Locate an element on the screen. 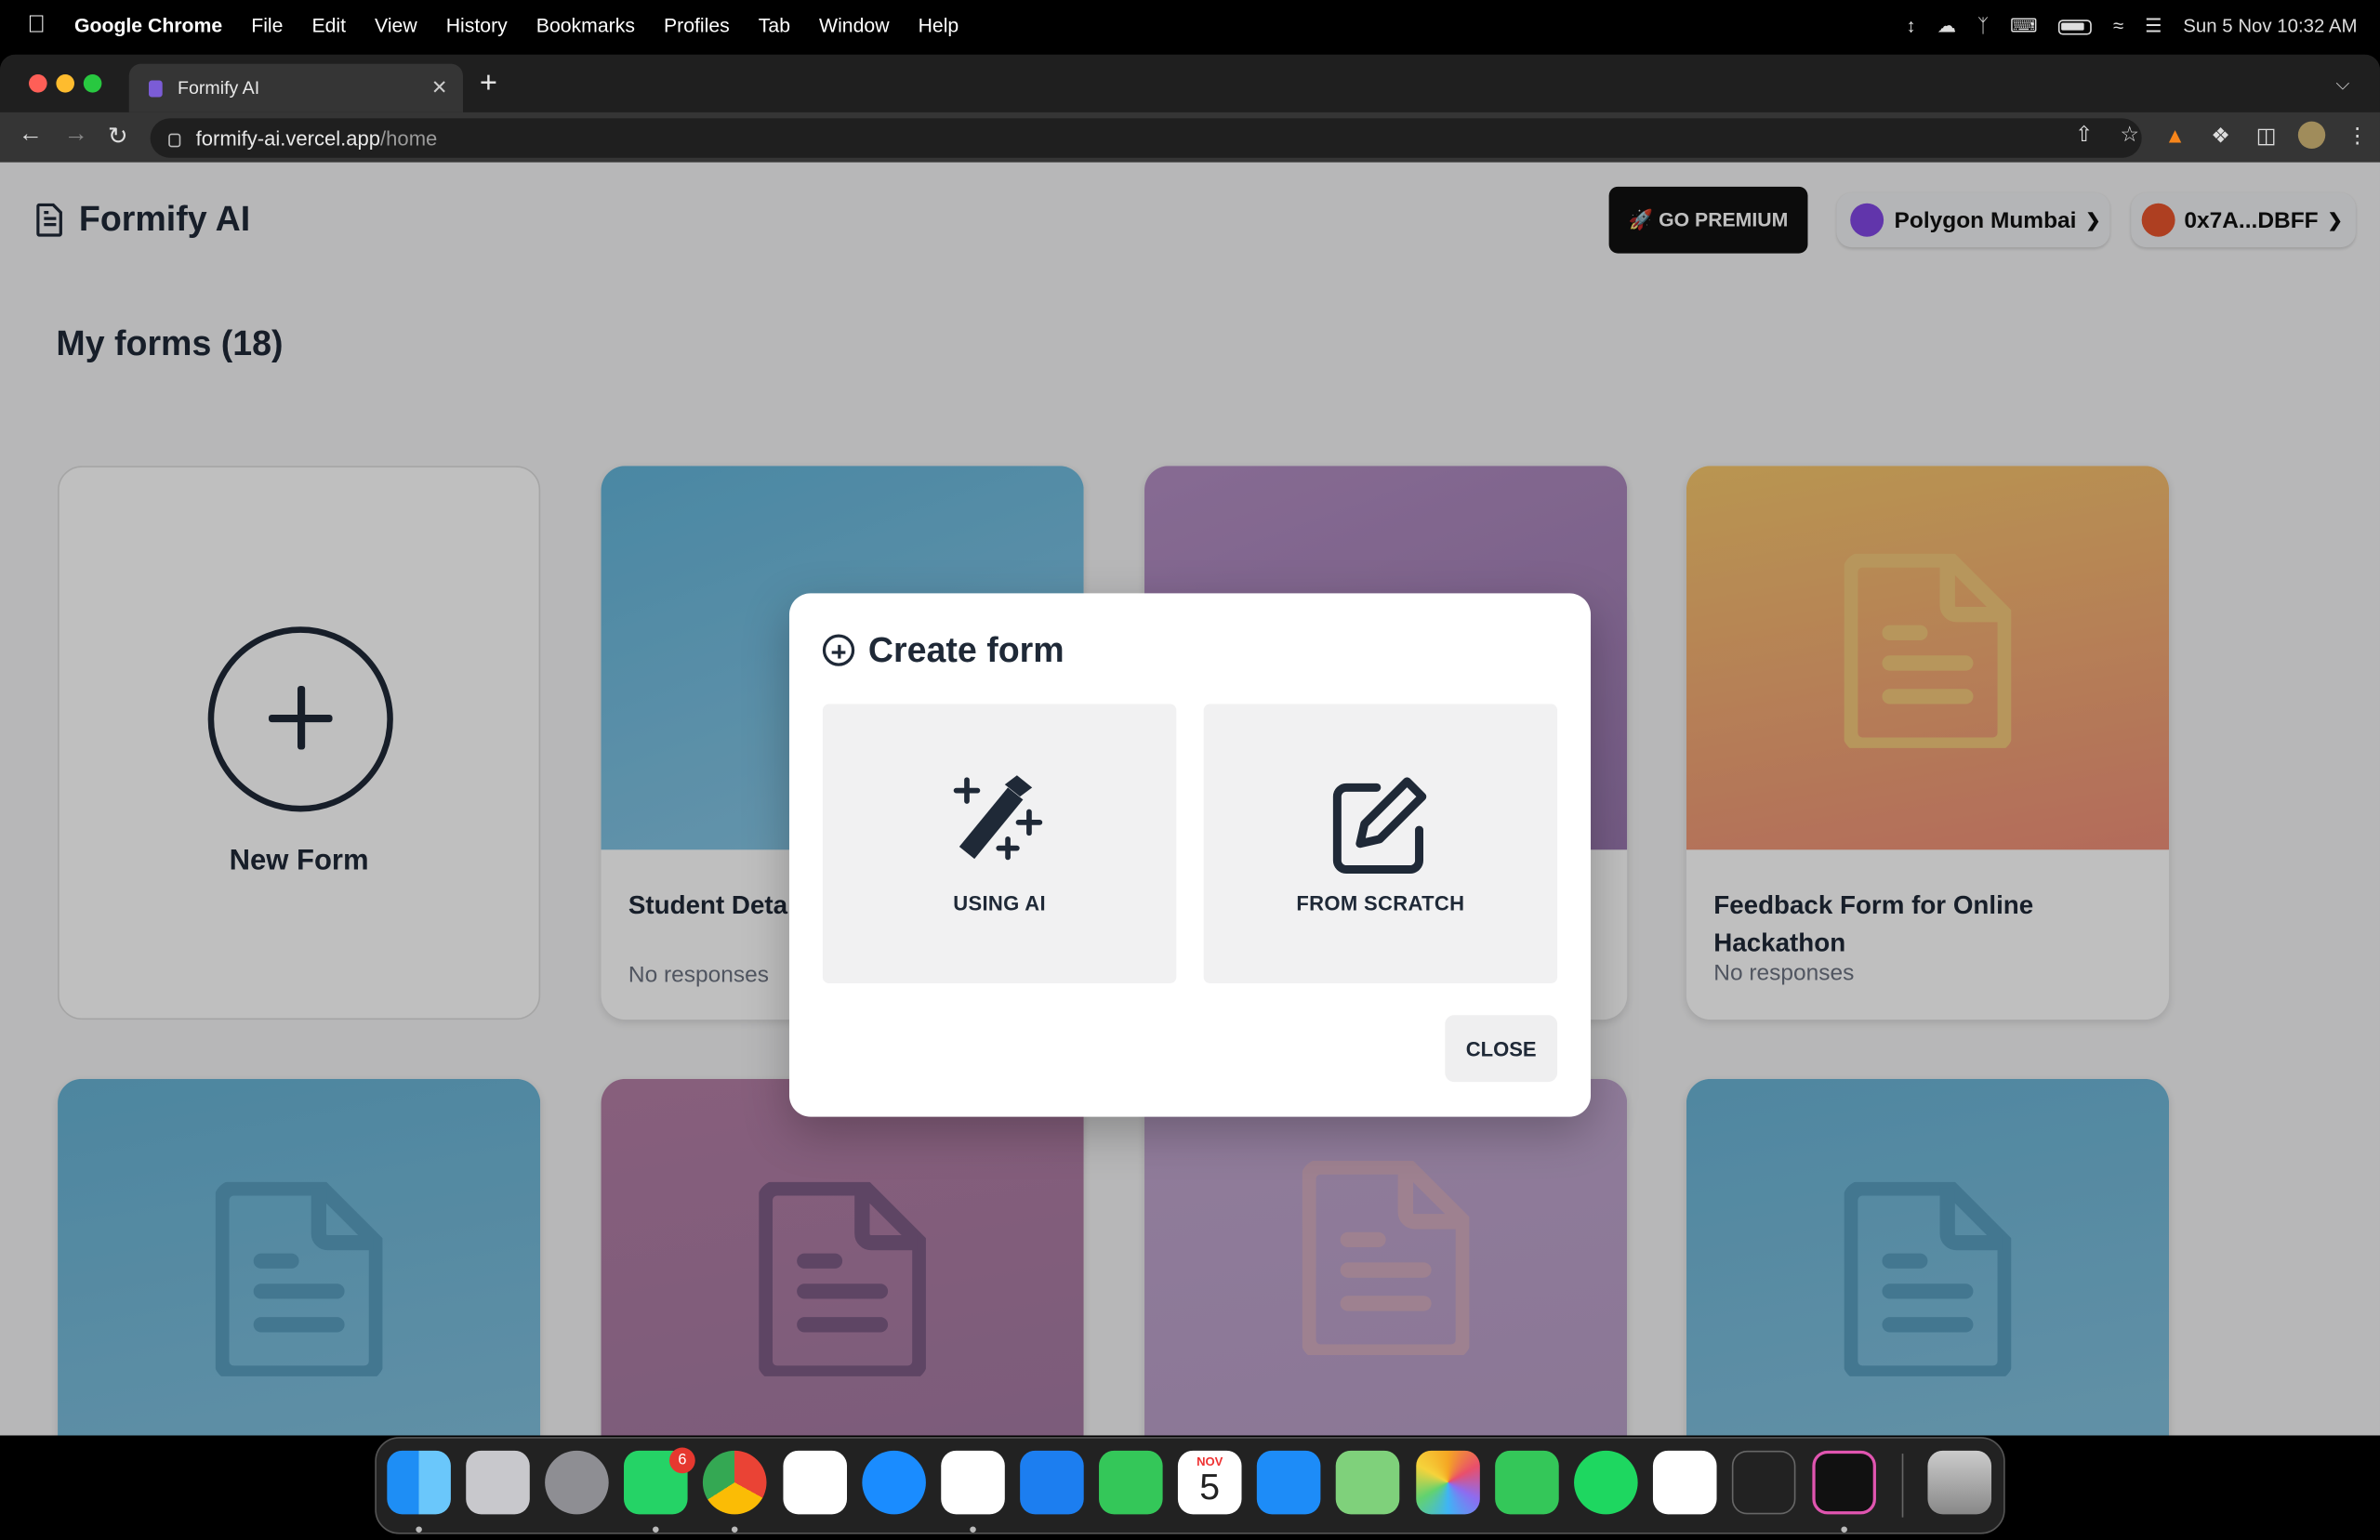  tab-title: Formify AI is located at coordinates (219, 88).